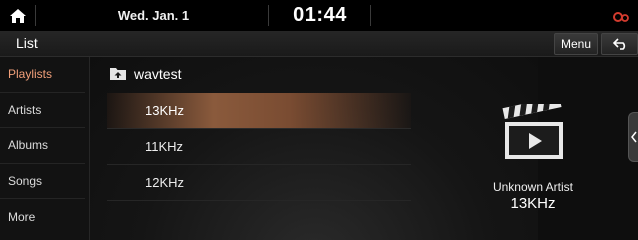  I want to click on sidebar-item-more: More, so click(42, 217).